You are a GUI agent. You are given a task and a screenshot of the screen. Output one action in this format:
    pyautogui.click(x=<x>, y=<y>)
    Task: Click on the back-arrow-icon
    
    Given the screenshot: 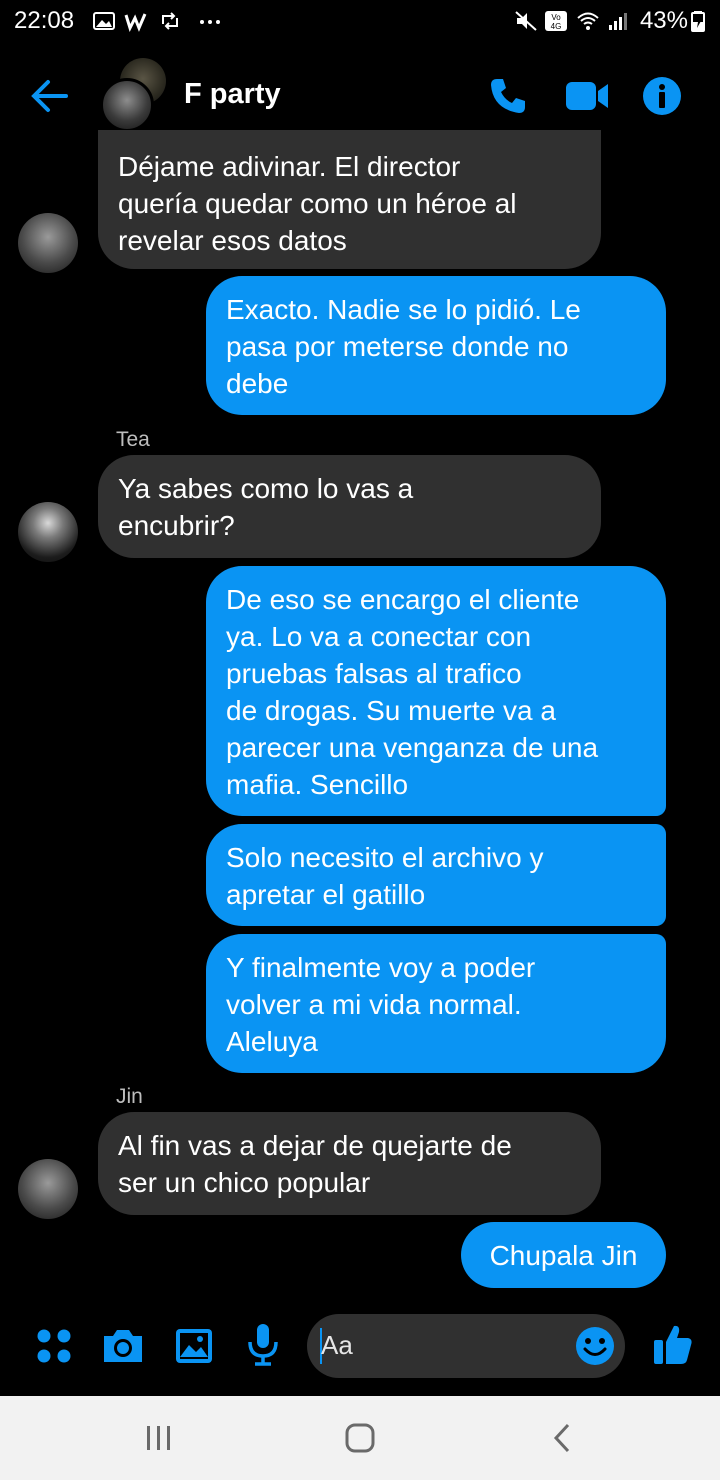 What is the action you would take?
    pyautogui.click(x=49, y=96)
    